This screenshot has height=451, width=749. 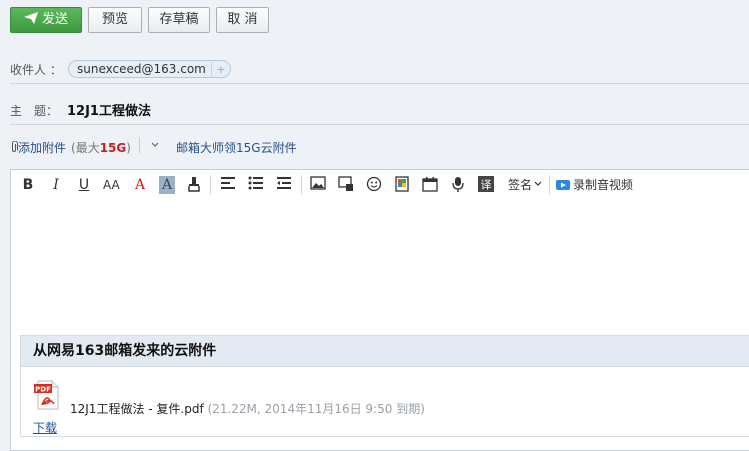 I want to click on microphone-icon, so click(x=458, y=185).